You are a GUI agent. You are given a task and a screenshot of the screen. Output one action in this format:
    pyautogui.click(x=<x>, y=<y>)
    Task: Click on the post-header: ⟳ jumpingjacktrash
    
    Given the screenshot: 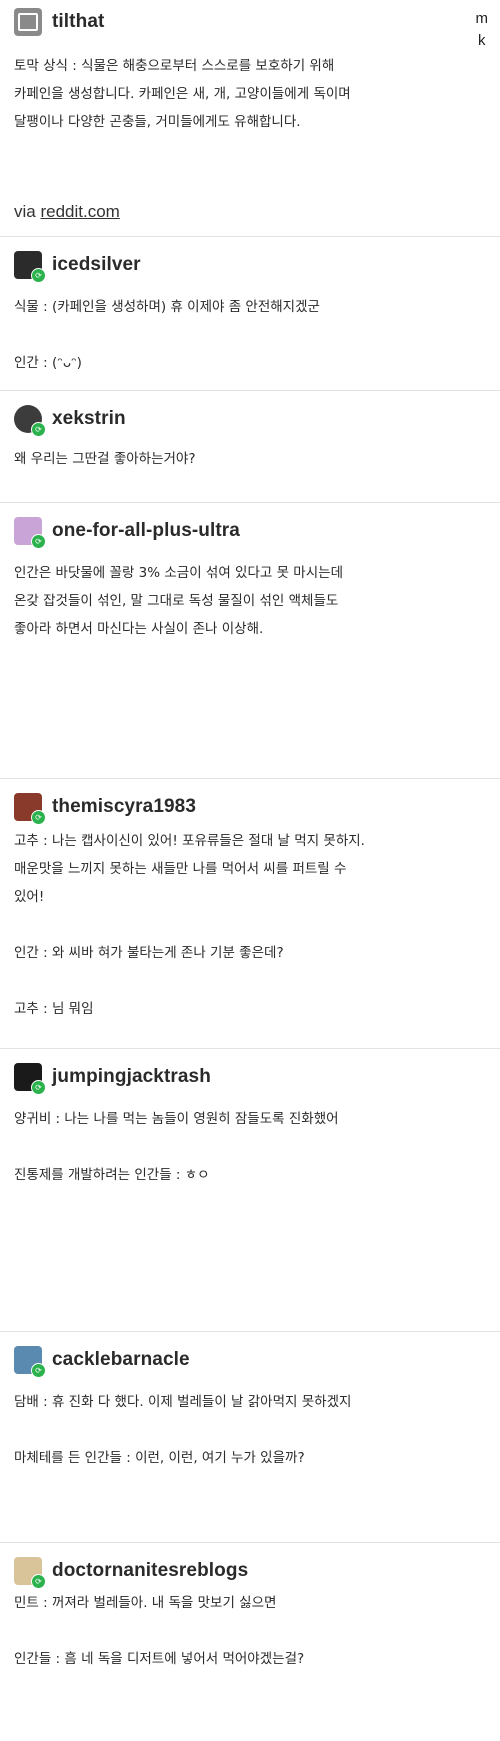 What is the action you would take?
    pyautogui.click(x=112, y=1078)
    